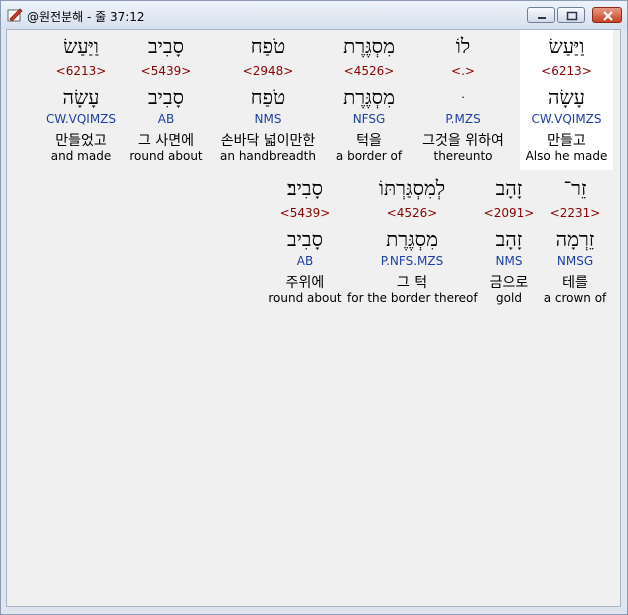 The image size is (628, 615). I want to click on title-bar: @원전분해 - 줄 37:12, so click(314, 15).